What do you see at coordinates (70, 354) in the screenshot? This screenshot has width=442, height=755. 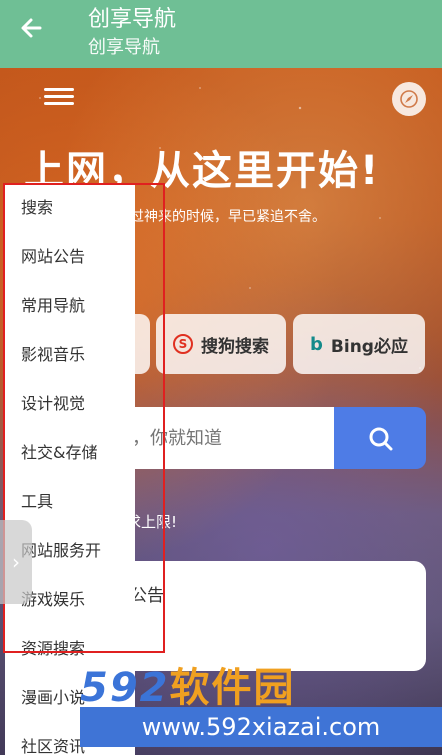 I see `drawer-item-video-music: 影视音乐` at bounding box center [70, 354].